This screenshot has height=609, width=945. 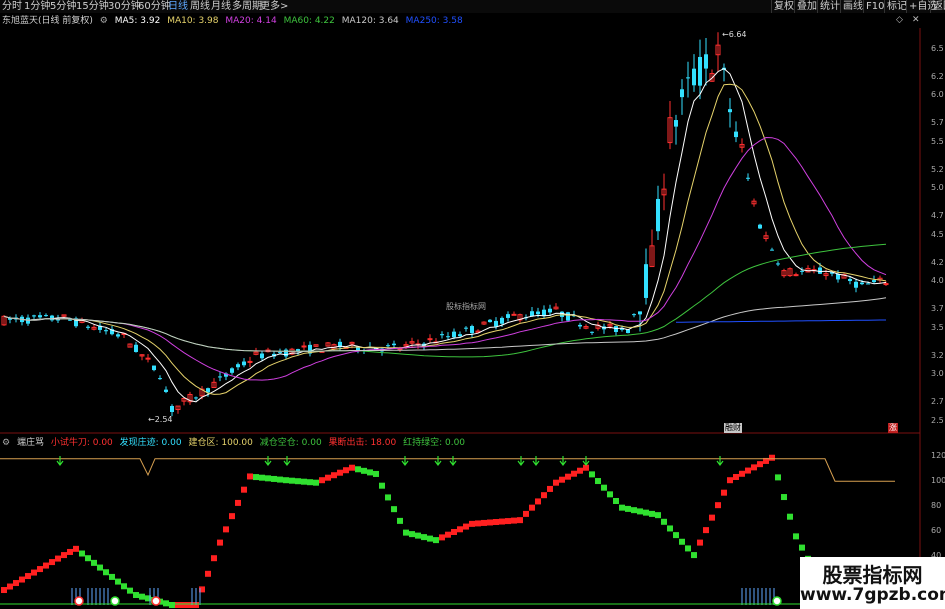 I want to click on price-axis-label: 3.5, so click(x=937, y=327).